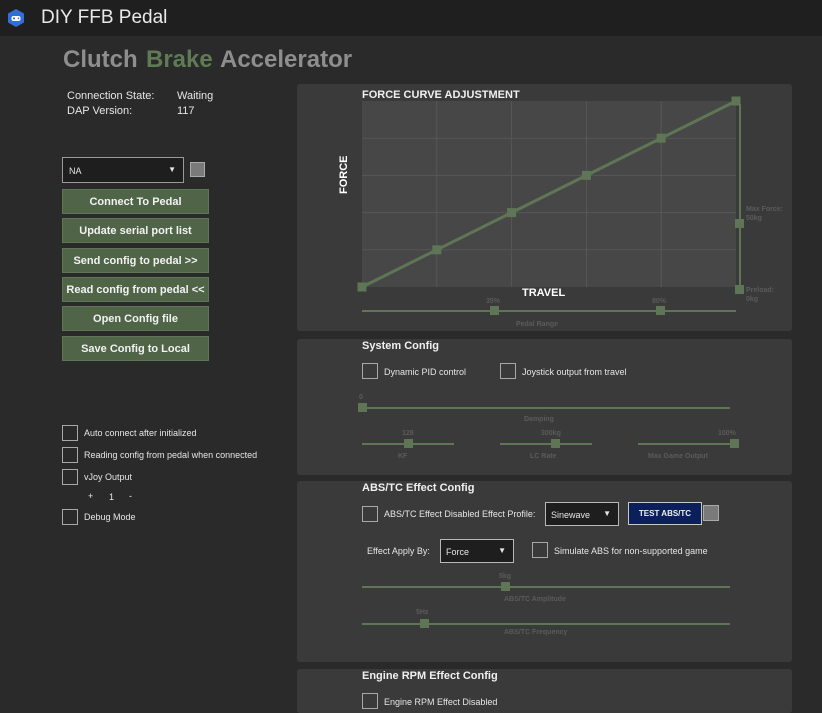  Describe the element at coordinates (571, 515) in the screenshot. I see `effect-profile-value: Sinewave` at that location.